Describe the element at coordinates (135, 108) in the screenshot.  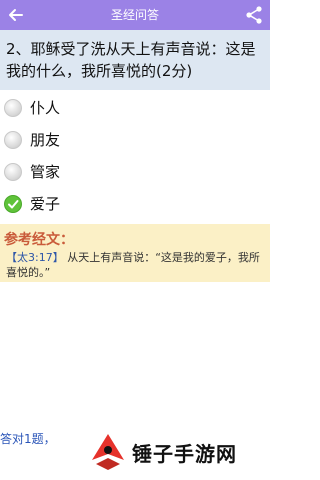
I see `option-1: 仆人` at that location.